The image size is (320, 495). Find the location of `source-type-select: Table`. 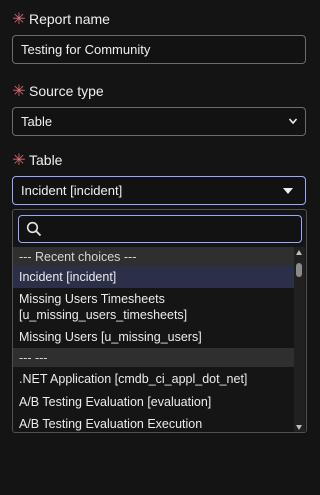

source-type-select: Table is located at coordinates (159, 121).